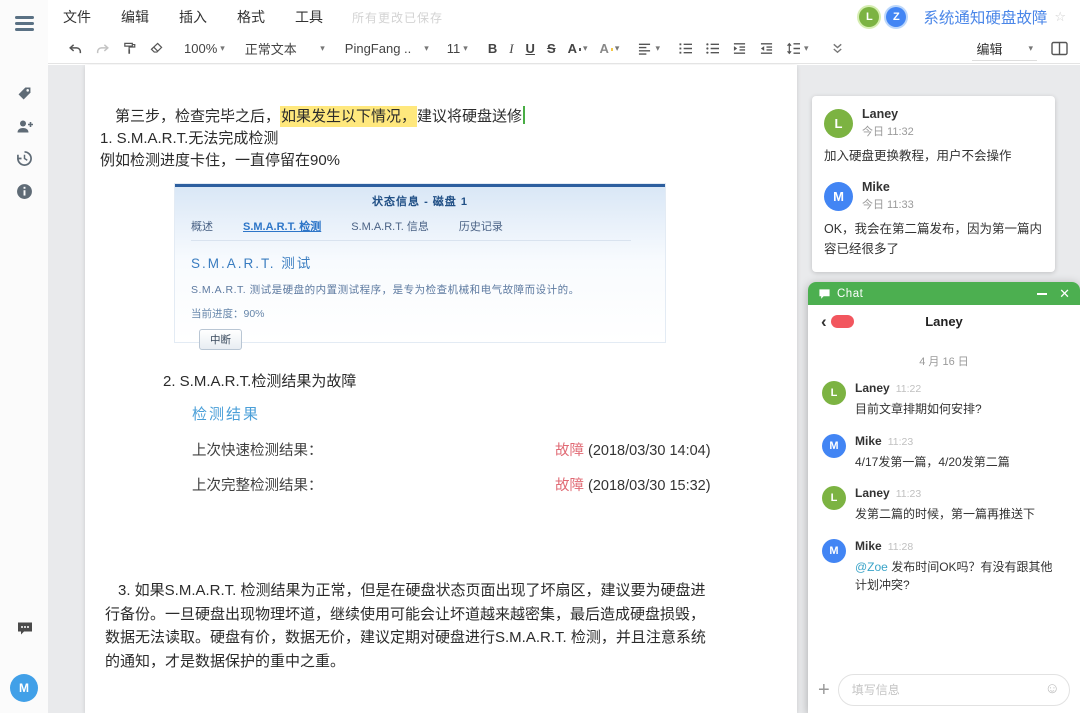  Describe the element at coordinates (944, 293) in the screenshot. I see `chat-titlebar: Chat ✕` at that location.